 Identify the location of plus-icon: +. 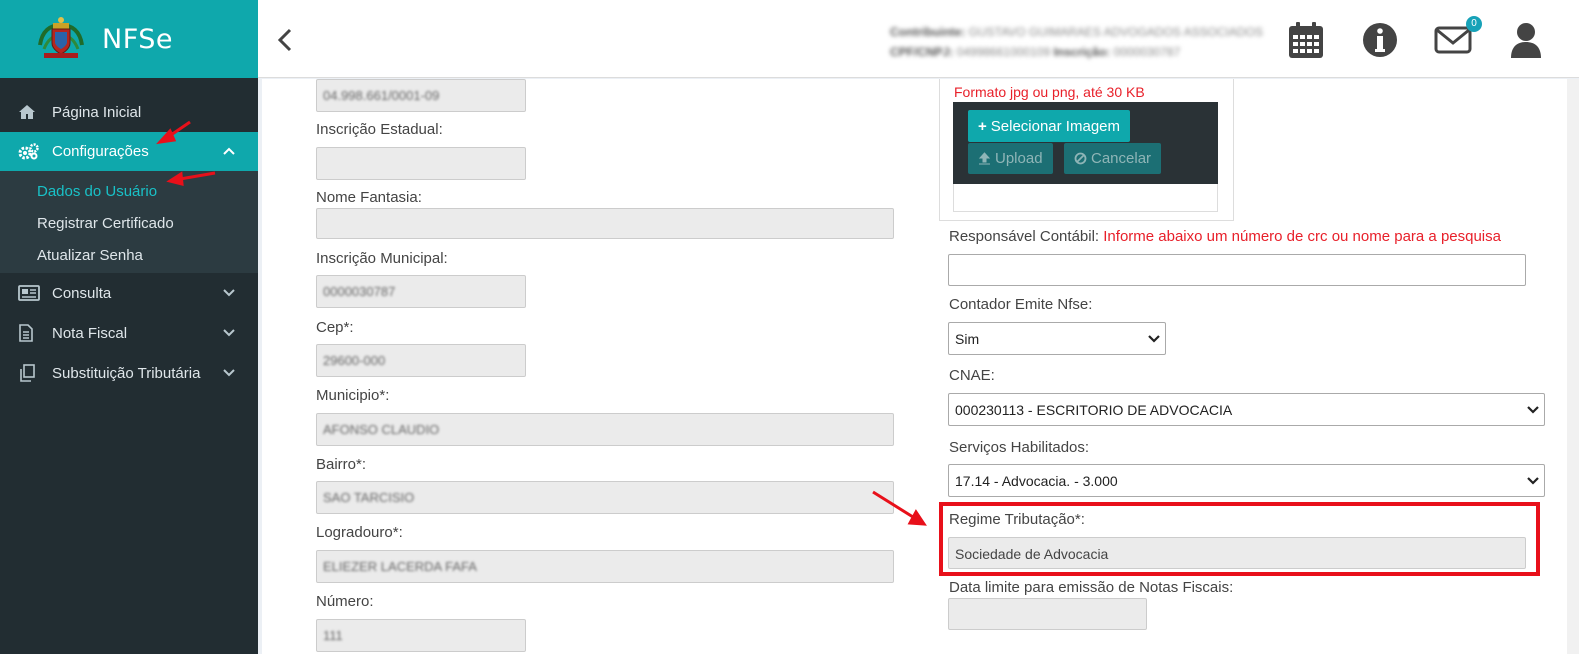
(982, 126).